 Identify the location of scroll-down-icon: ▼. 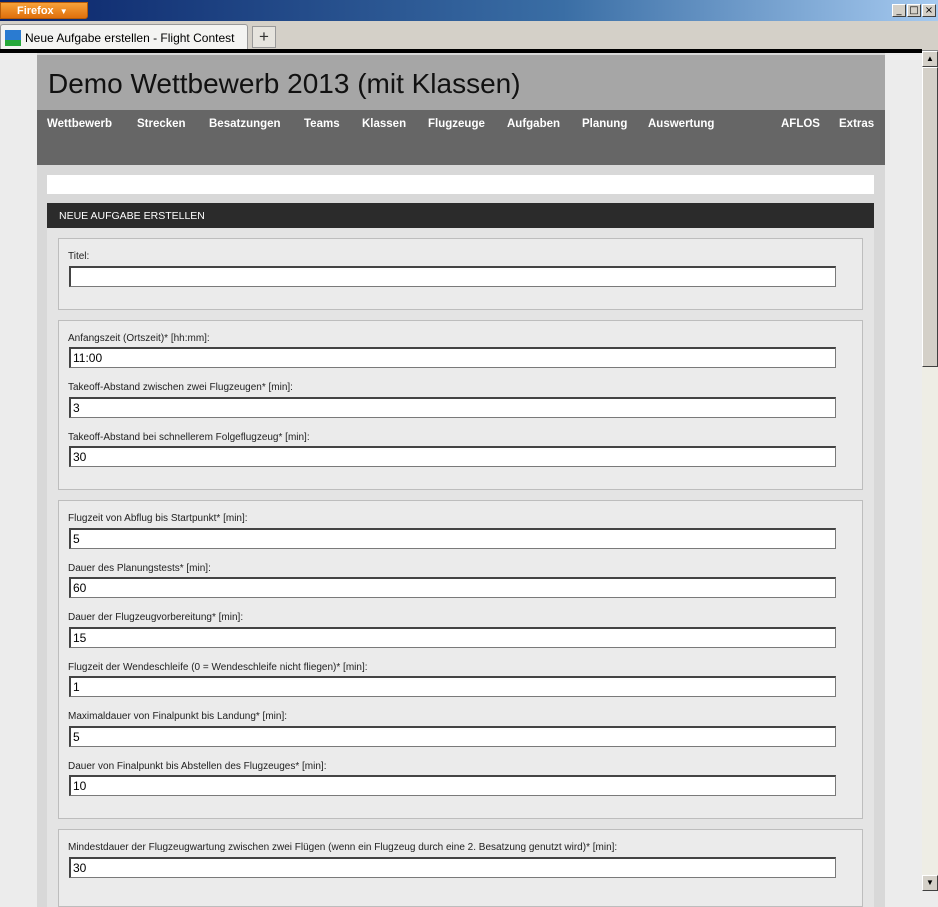
(930, 883).